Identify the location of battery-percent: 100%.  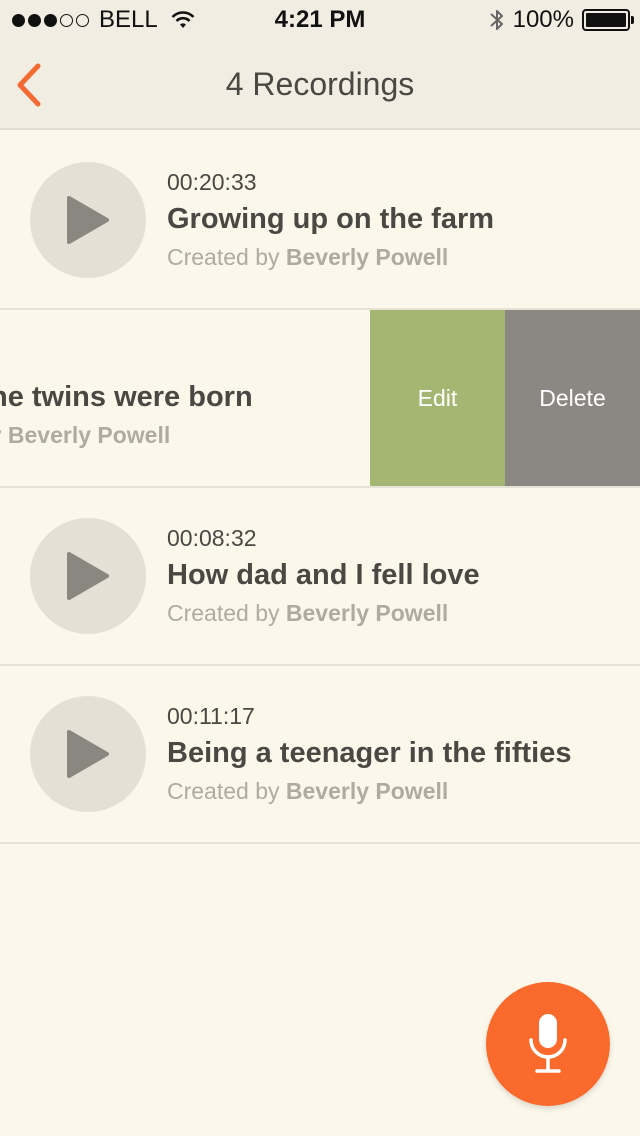
(543, 19).